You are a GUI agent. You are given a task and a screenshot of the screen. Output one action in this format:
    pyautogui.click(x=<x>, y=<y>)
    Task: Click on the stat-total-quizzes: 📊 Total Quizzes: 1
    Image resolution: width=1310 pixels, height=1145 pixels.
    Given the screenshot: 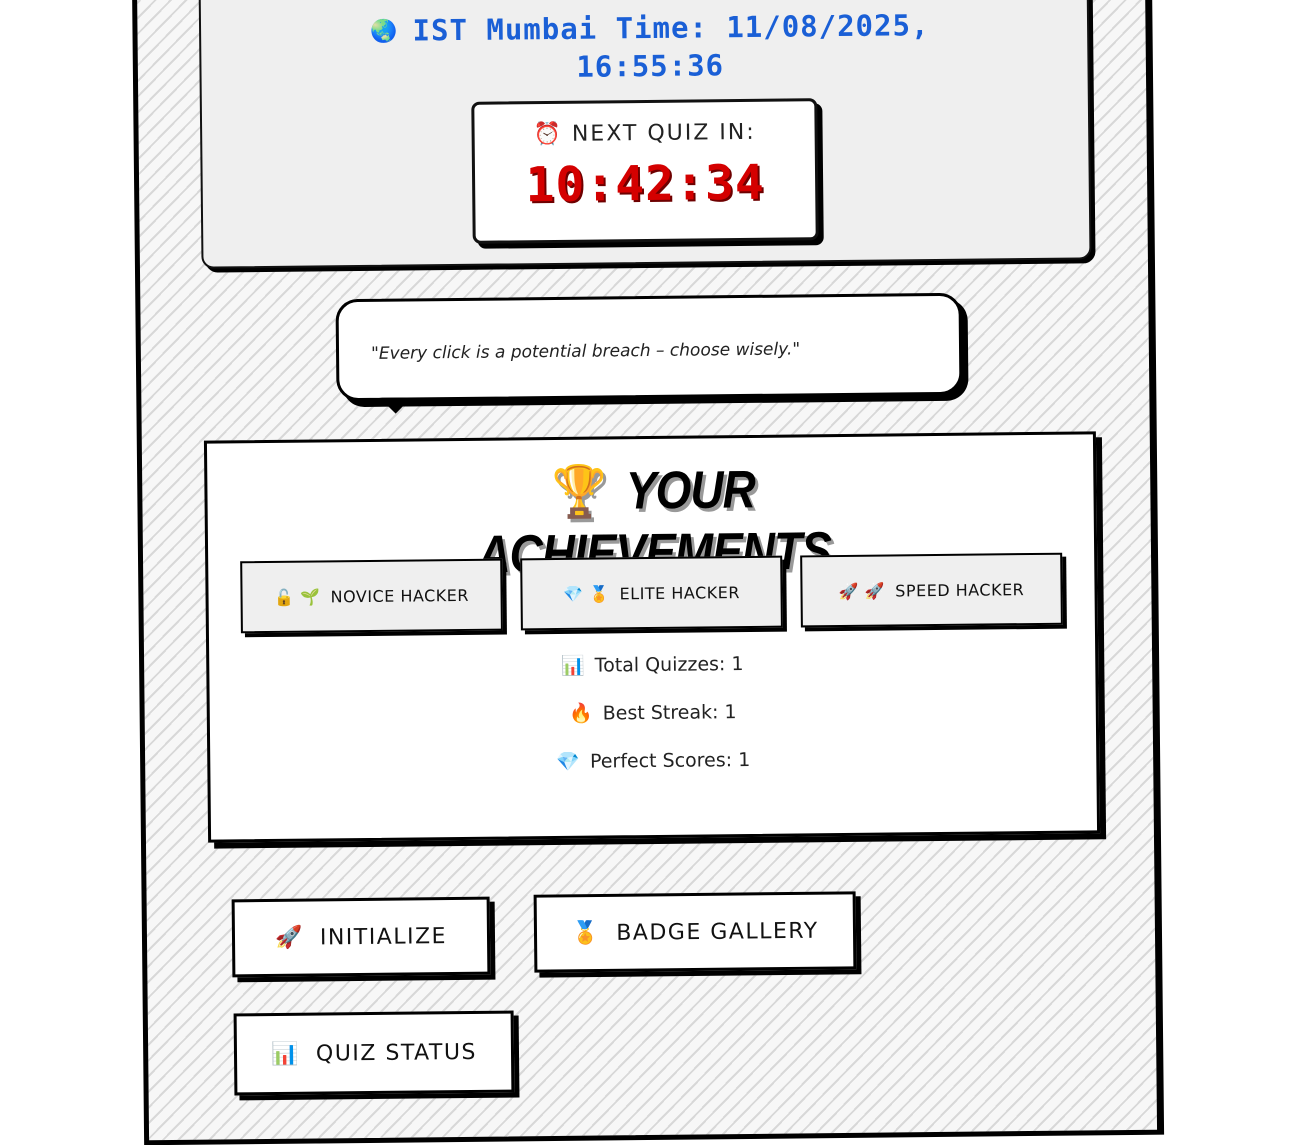 What is the action you would take?
    pyautogui.click(x=652, y=664)
    